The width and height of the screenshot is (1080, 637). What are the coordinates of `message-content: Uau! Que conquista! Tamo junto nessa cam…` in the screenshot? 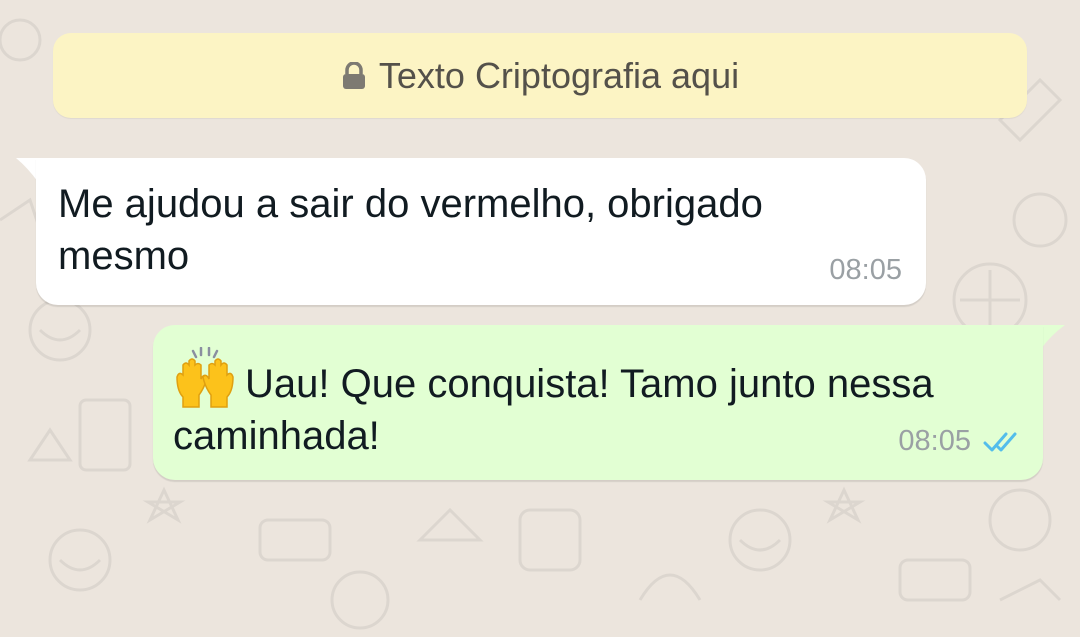 It's located at (588, 404).